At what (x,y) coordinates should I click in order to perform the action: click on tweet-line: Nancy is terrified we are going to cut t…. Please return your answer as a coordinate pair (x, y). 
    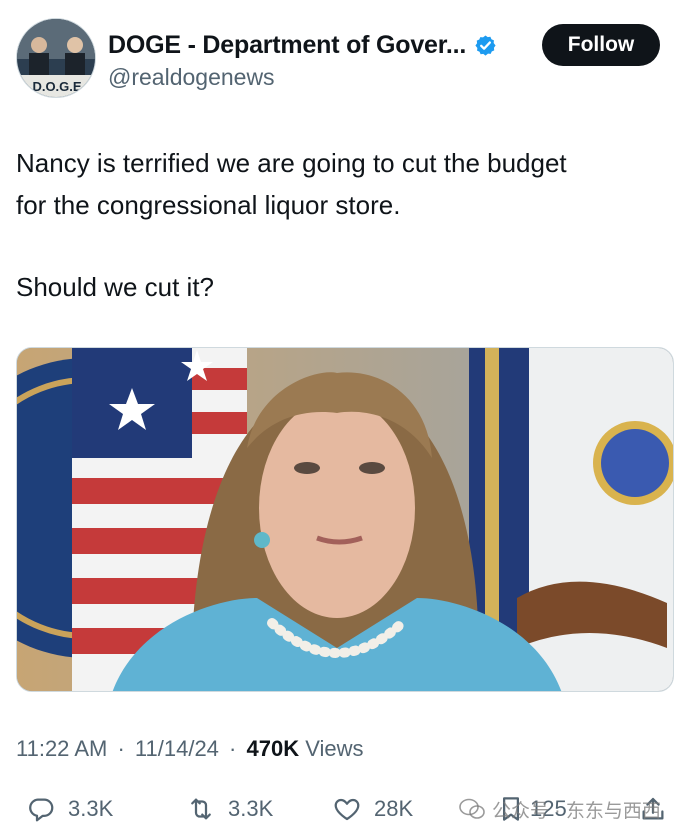
    Looking at the image, I should click on (291, 163).